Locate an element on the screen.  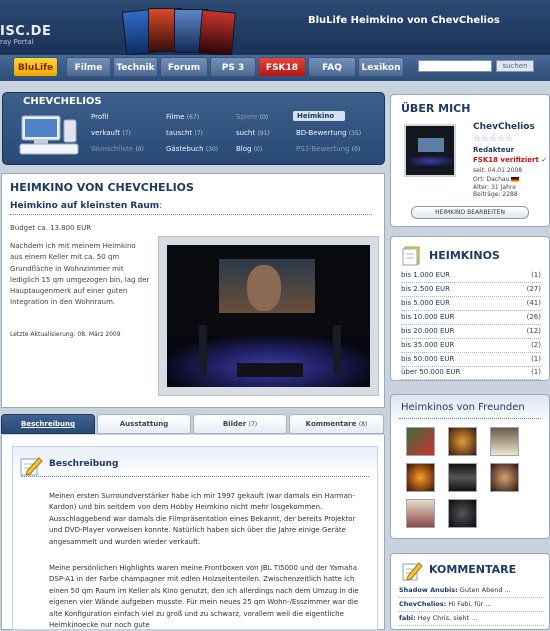
about-me-title: ÜBER MICH is located at coordinates (436, 108).